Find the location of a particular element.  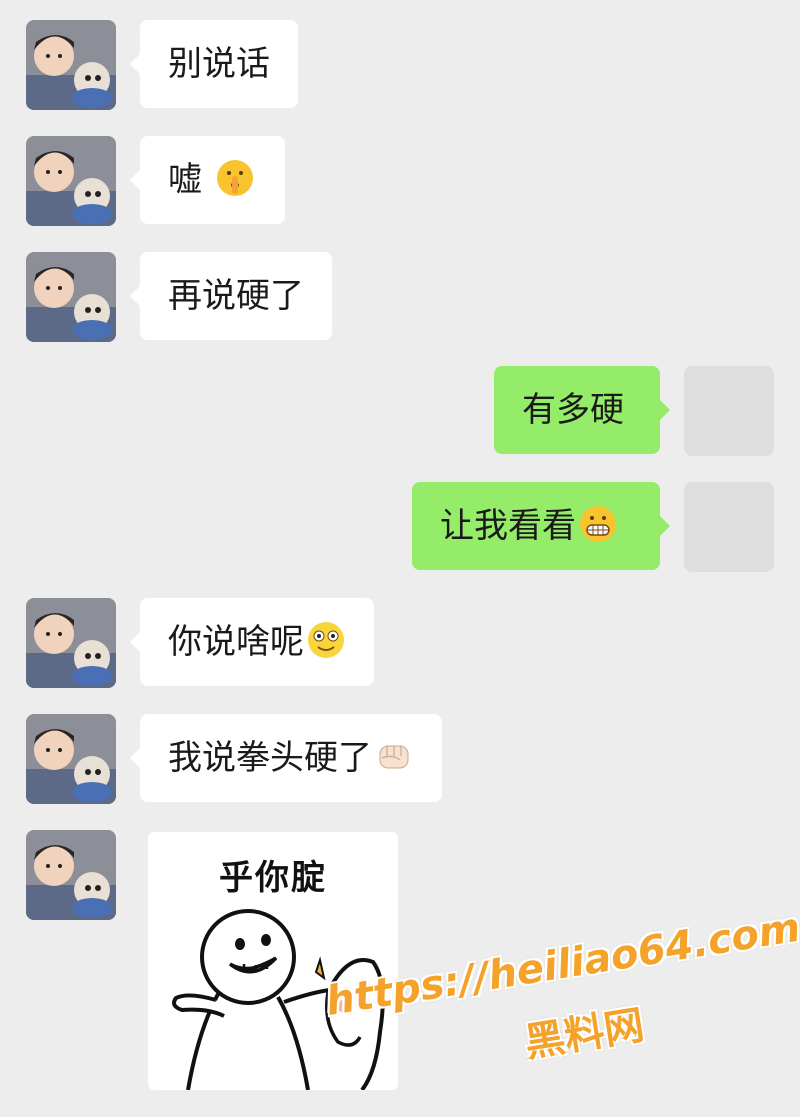

message-text: 让我看看 is located at coordinates (508, 526).